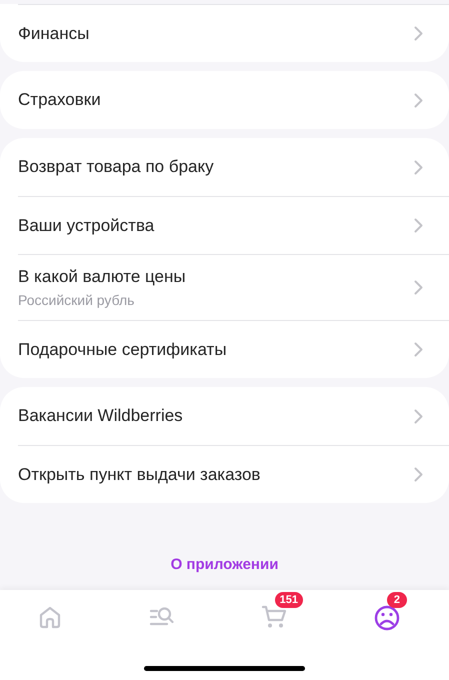  What do you see at coordinates (54, 34) in the screenshot?
I see `menu-item-label: Финансы` at bounding box center [54, 34].